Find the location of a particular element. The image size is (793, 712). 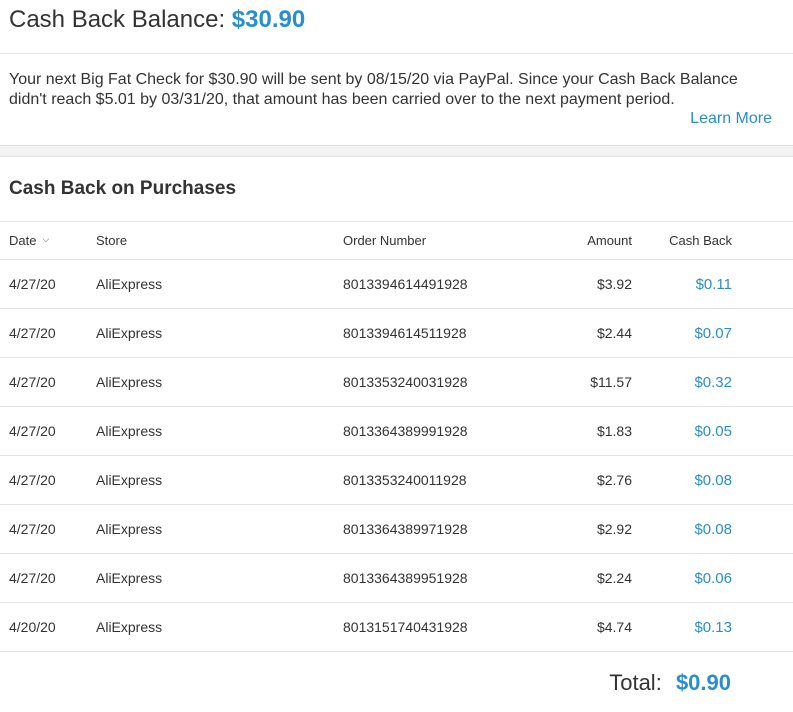

row-order-number: 8013394614491928 is located at coordinates (405, 284).